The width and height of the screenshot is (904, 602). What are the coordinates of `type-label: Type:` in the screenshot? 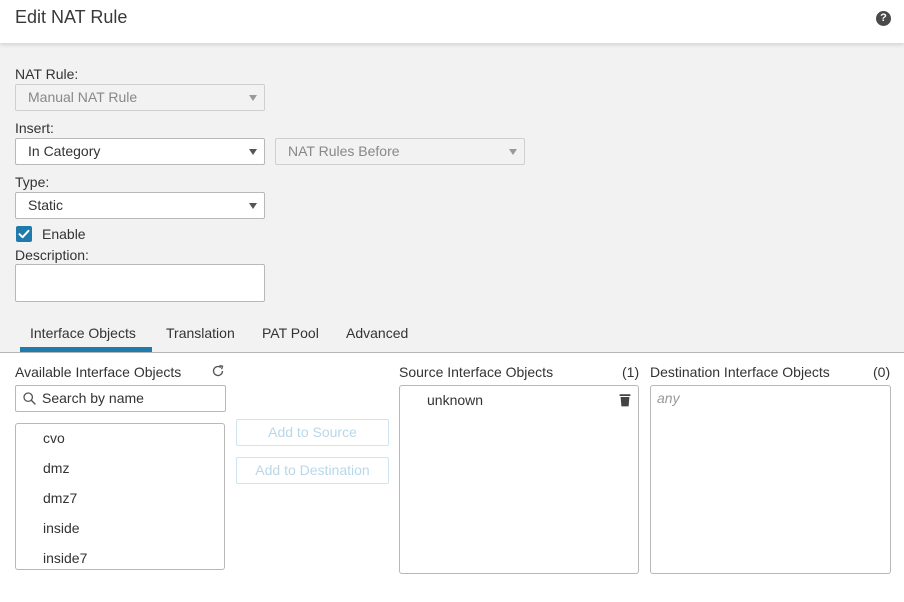 It's located at (32, 182).